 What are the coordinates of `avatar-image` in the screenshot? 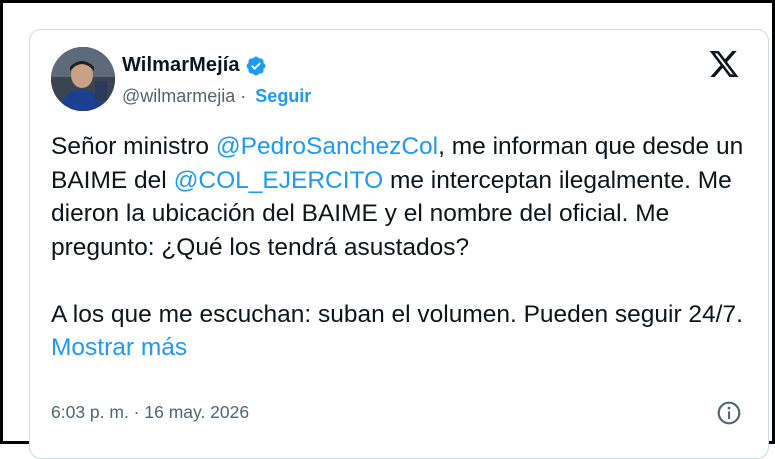 It's located at (83, 79).